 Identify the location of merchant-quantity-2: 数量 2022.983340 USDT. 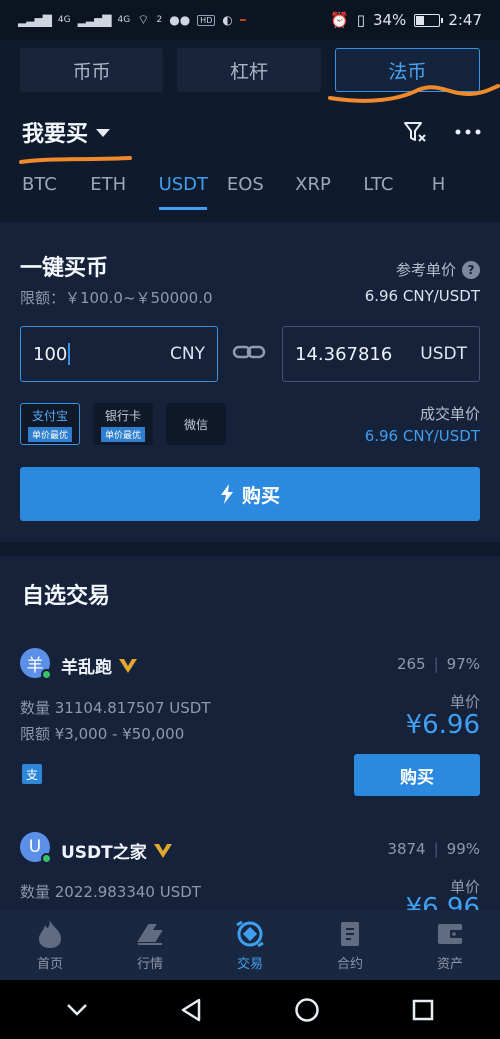
(110, 892).